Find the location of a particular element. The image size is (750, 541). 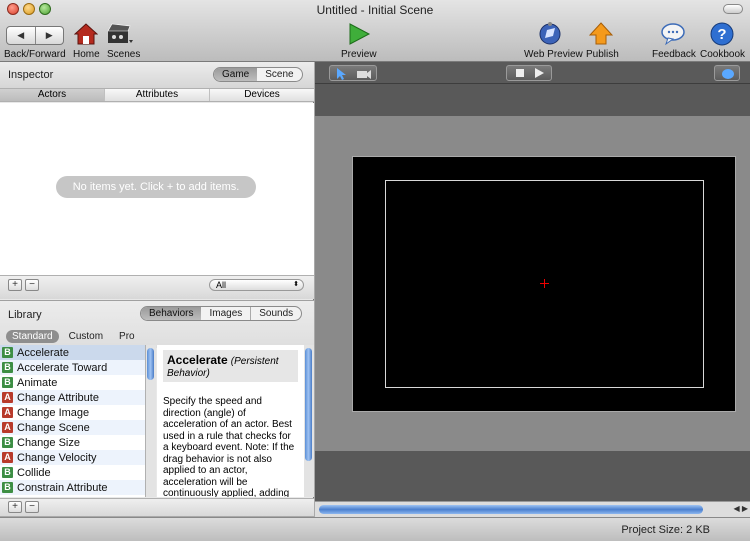

list-item-label: Change Image is located at coordinates (53, 412).